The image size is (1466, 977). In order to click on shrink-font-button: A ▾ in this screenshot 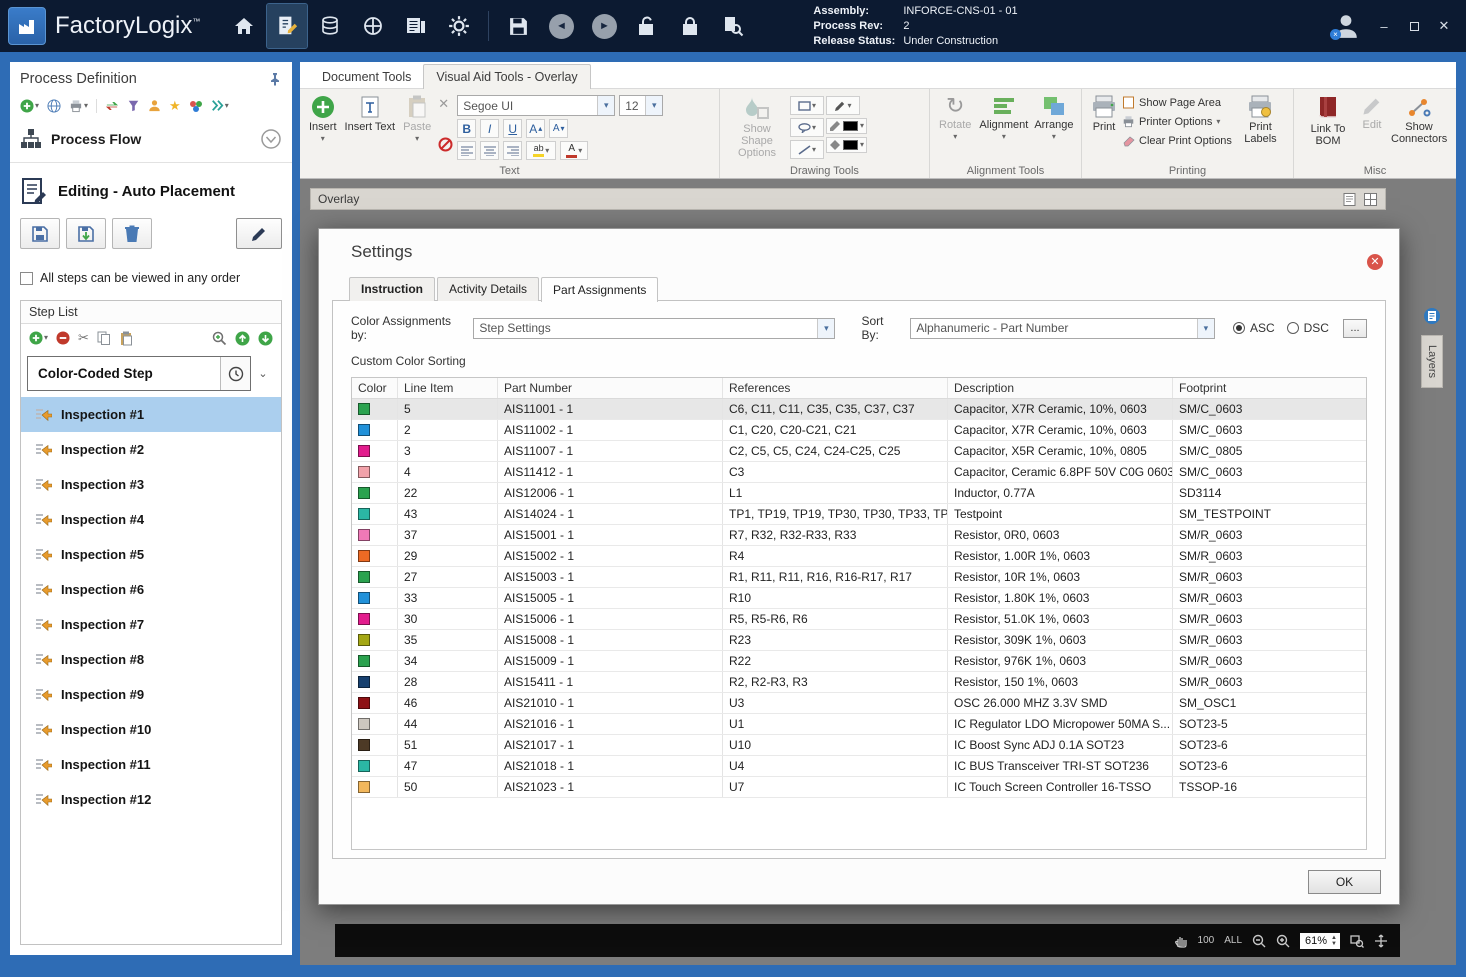, I will do `click(559, 128)`.